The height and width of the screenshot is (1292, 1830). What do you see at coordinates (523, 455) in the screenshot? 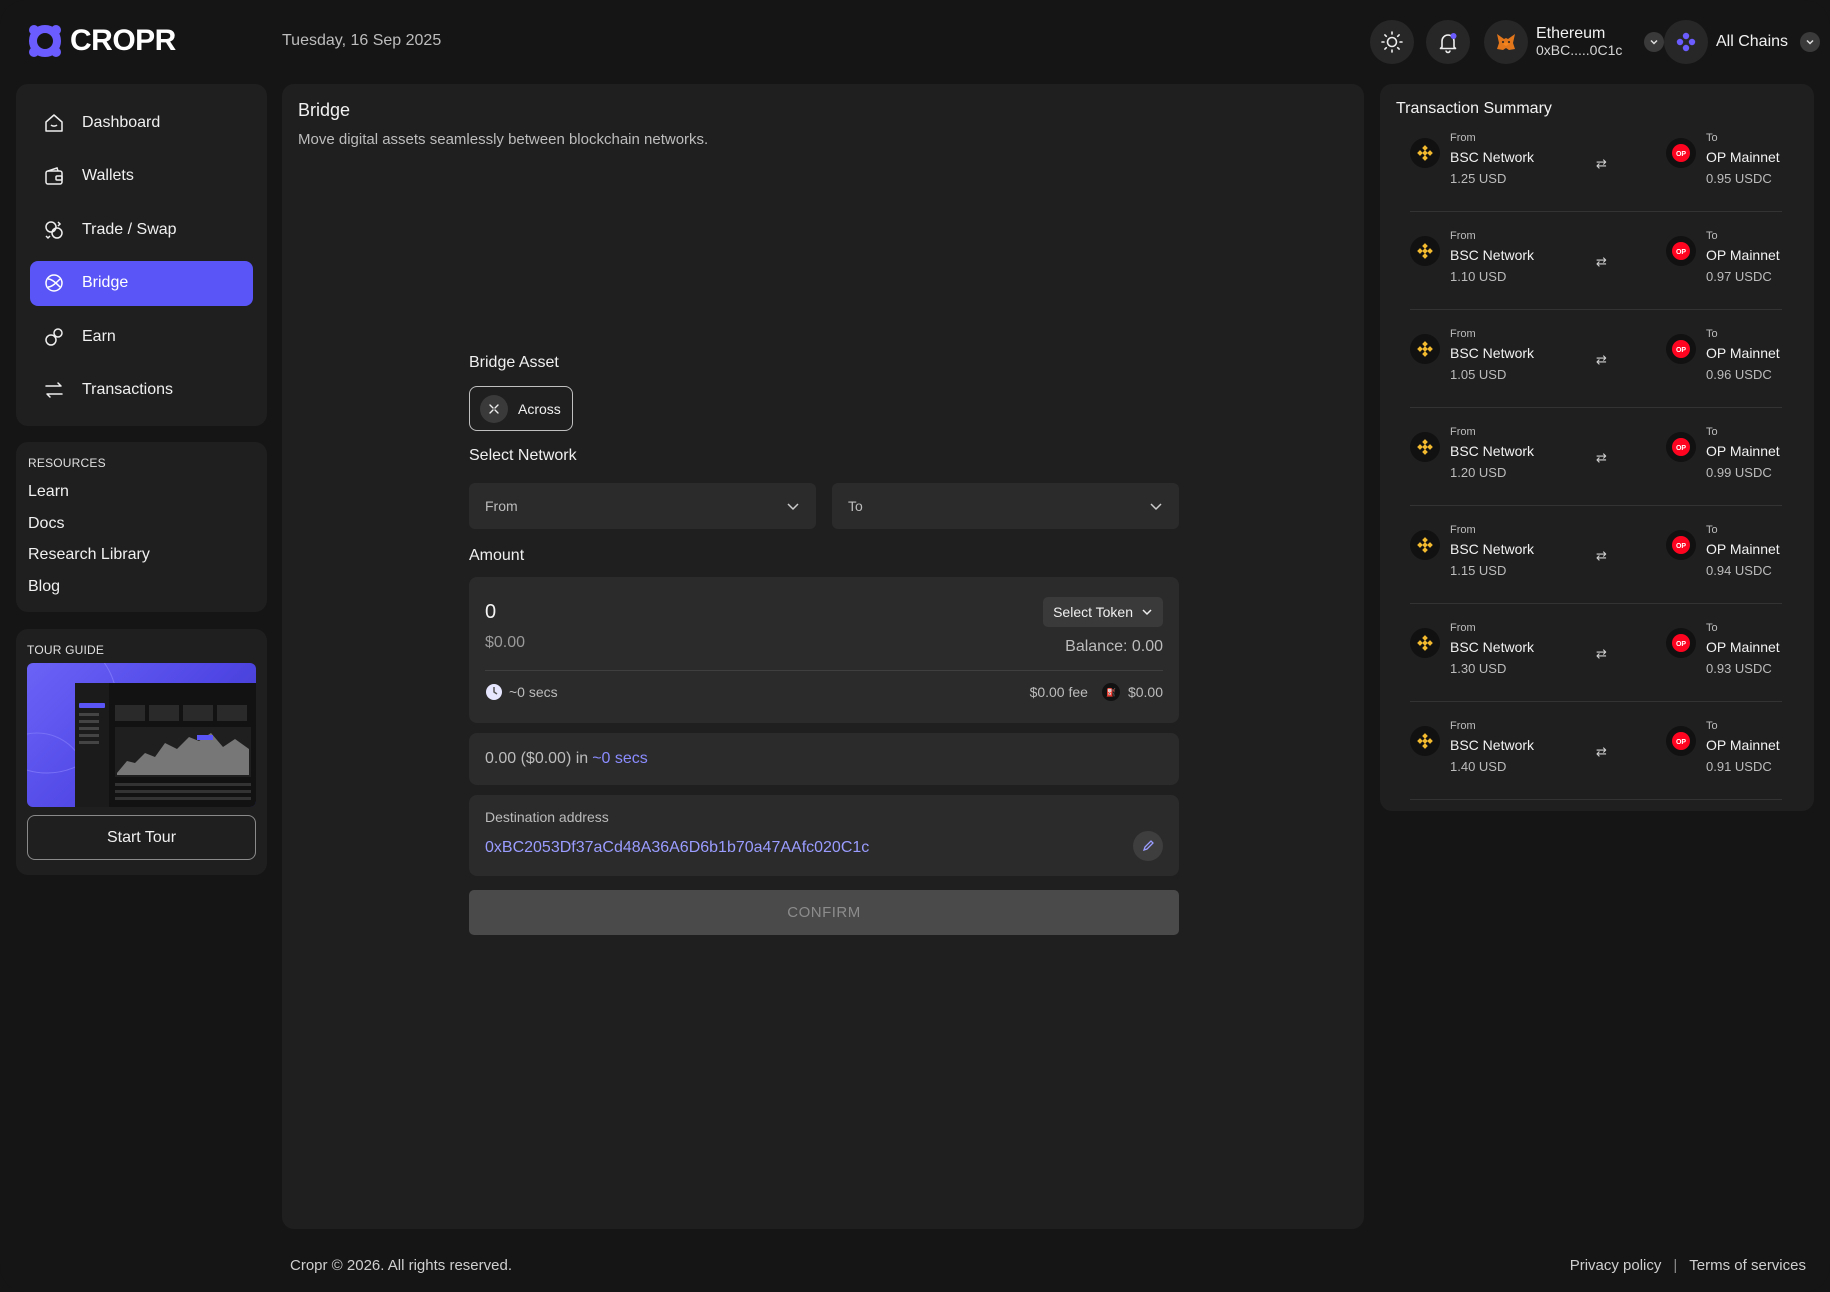
I see `select-network-label: Select Network` at bounding box center [523, 455].